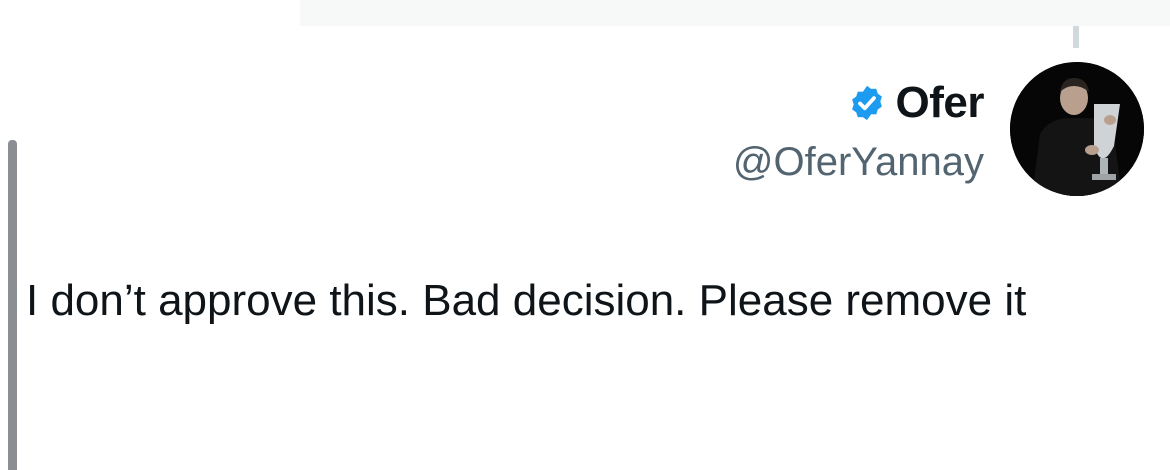 This screenshot has height=470, width=1170. What do you see at coordinates (1076, 37) in the screenshot?
I see `reply-connector-line` at bounding box center [1076, 37].